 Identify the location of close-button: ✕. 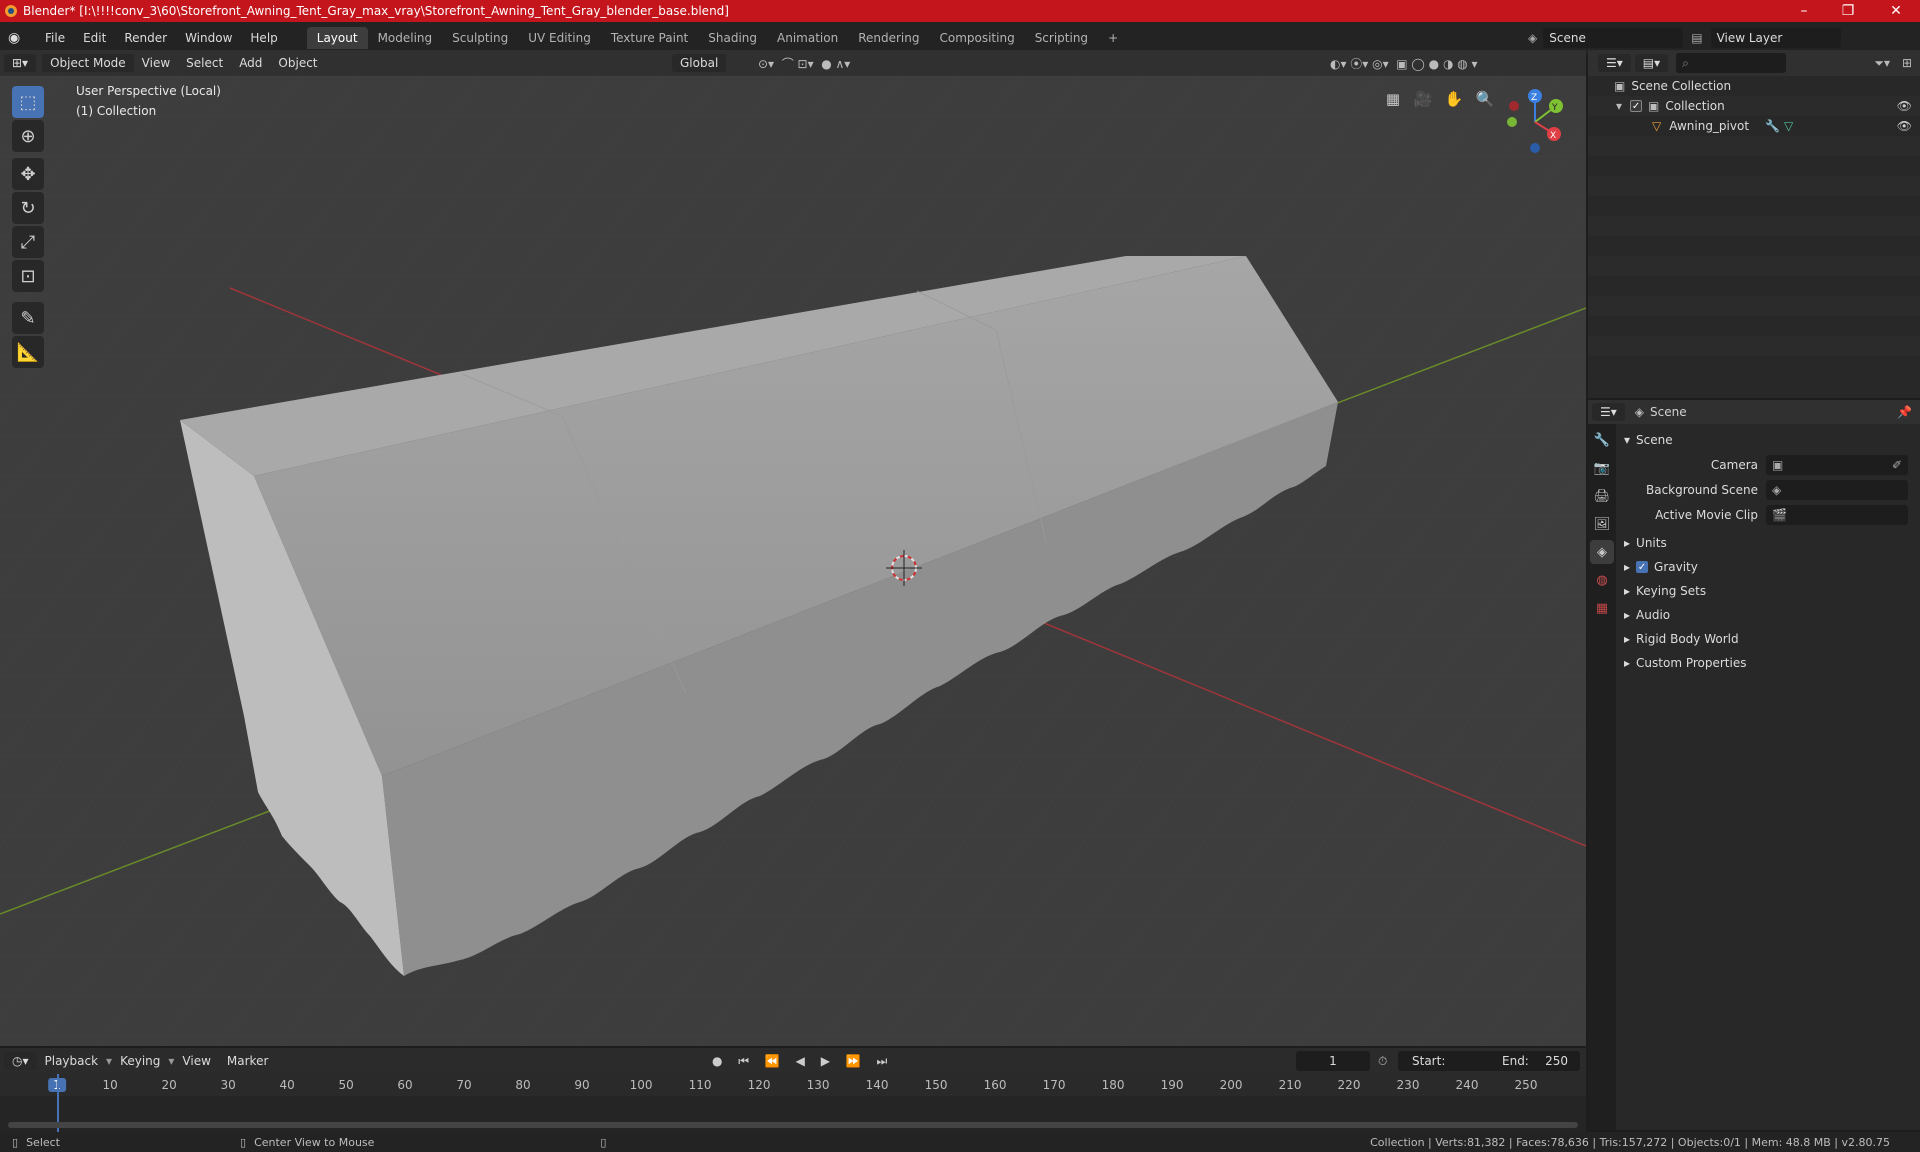
(1896, 11).